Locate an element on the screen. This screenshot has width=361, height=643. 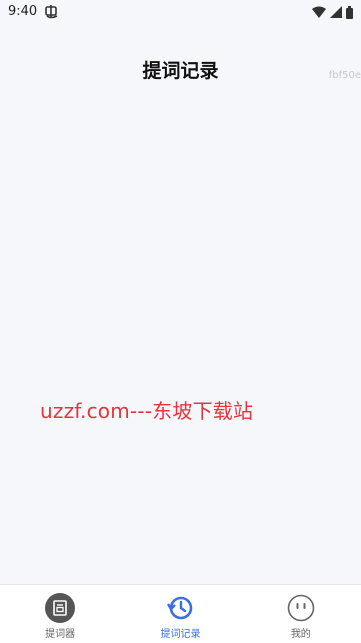
tab-teleprompter: 提词器 is located at coordinates (60, 614).